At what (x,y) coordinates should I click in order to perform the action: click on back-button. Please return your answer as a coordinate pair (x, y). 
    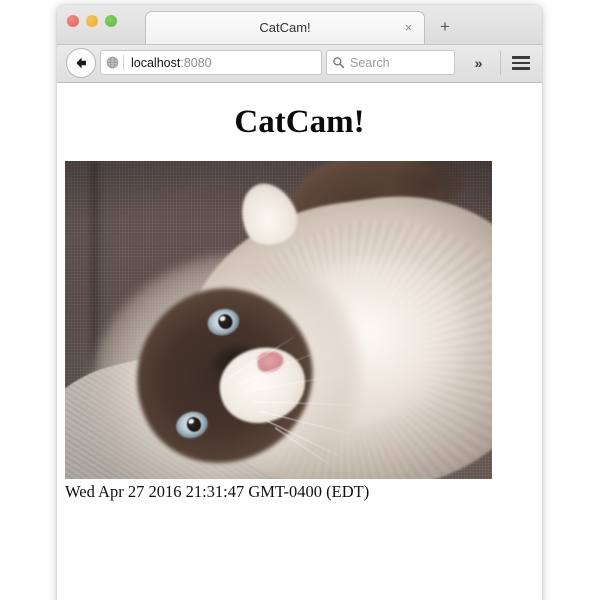
    Looking at the image, I should click on (81, 63).